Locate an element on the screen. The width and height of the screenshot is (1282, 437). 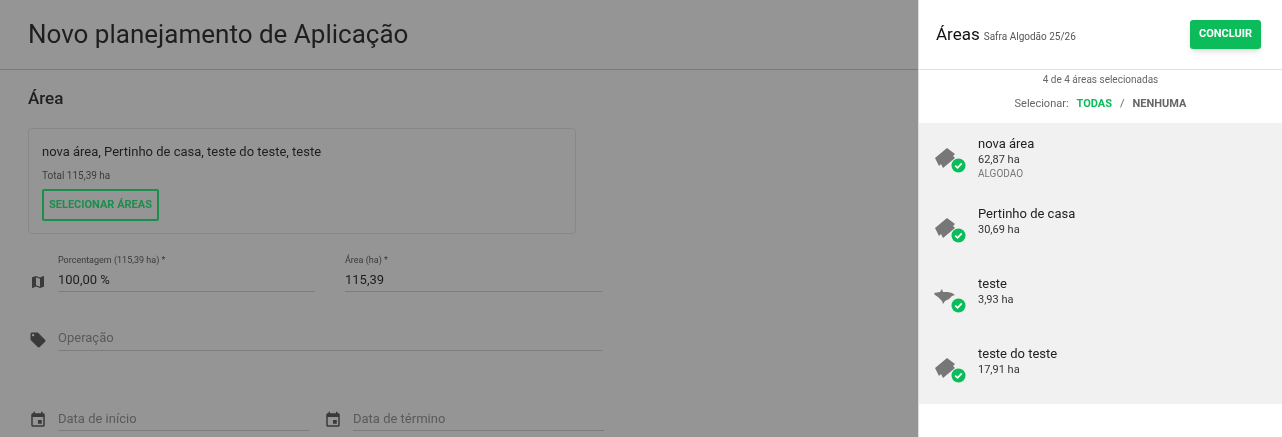
input-field: Área (ha) * 115,39 is located at coordinates (473, 273).